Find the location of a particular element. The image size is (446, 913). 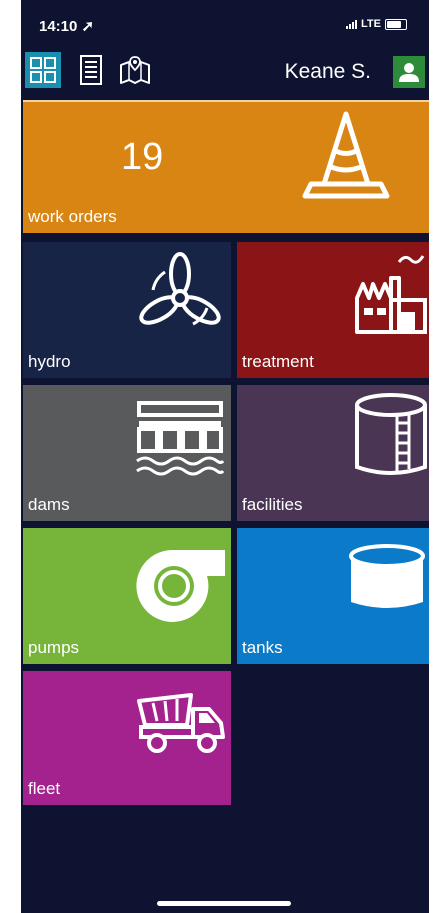

user-name: Keane S. is located at coordinates (328, 72).